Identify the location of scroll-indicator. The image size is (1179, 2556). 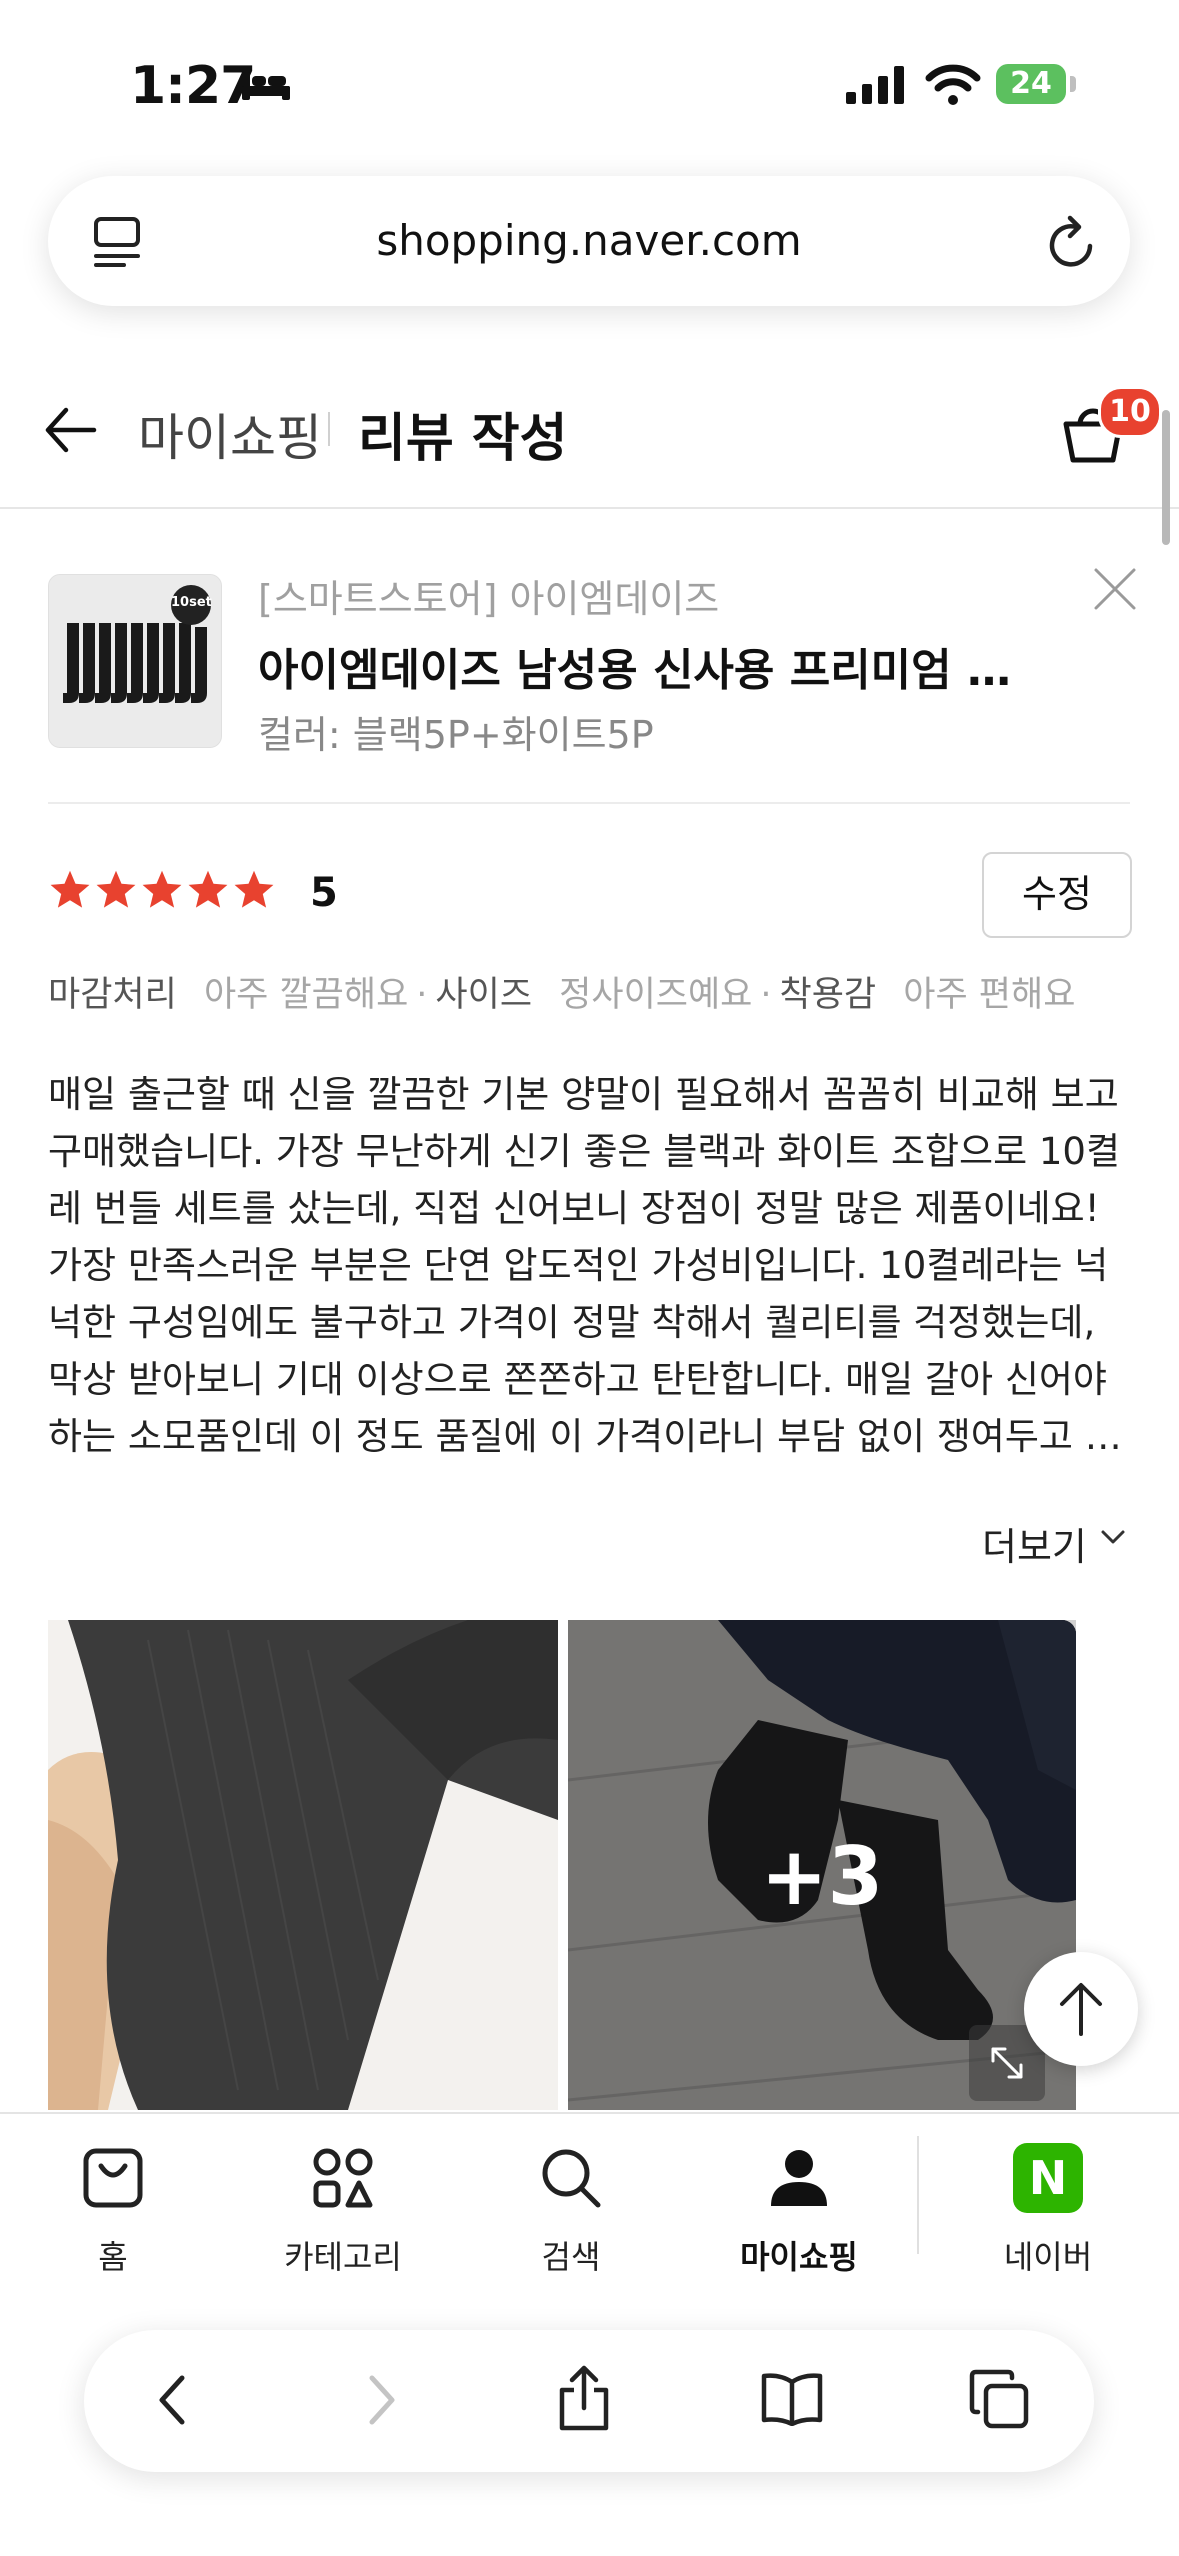
(1166, 477).